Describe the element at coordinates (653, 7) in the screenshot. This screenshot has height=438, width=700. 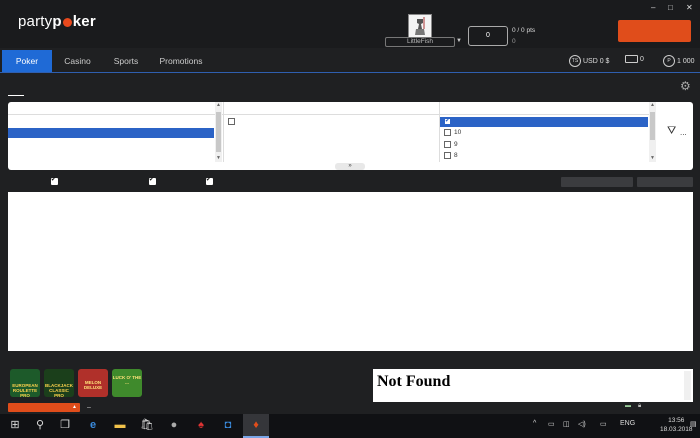
I see `minimize-button: –` at that location.